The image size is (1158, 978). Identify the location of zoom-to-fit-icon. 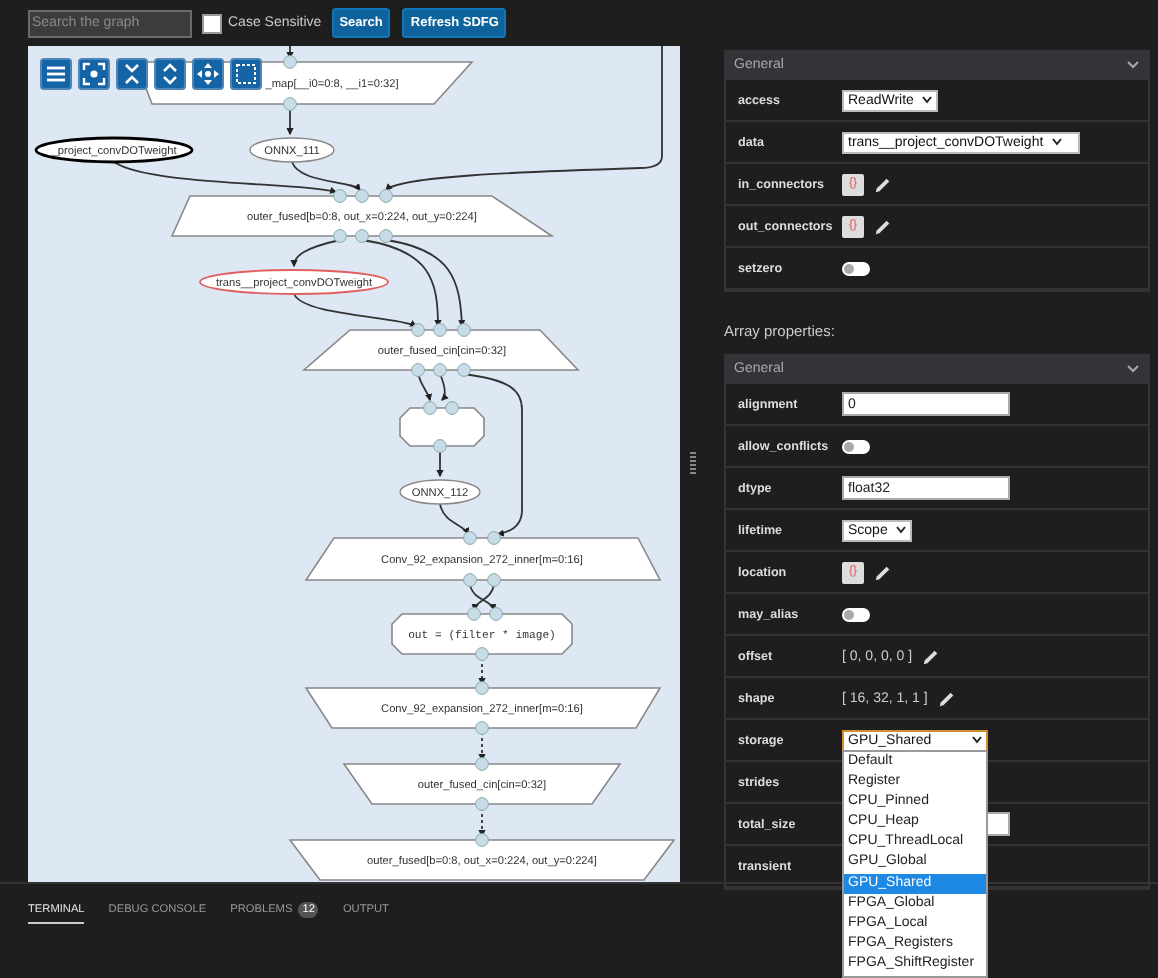
(94, 74).